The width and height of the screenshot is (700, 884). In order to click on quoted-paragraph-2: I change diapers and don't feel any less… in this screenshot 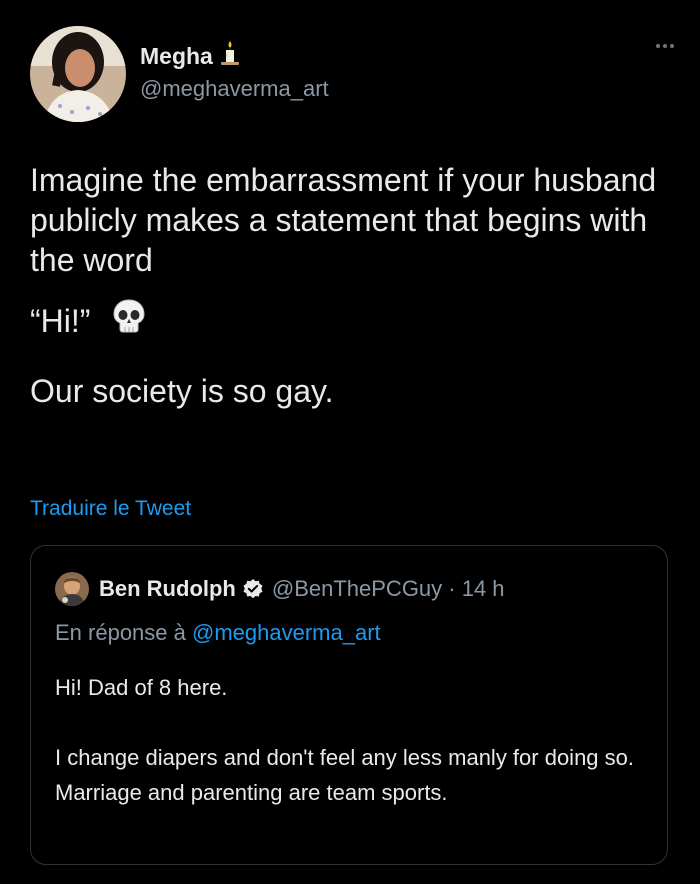, I will do `click(345, 775)`.